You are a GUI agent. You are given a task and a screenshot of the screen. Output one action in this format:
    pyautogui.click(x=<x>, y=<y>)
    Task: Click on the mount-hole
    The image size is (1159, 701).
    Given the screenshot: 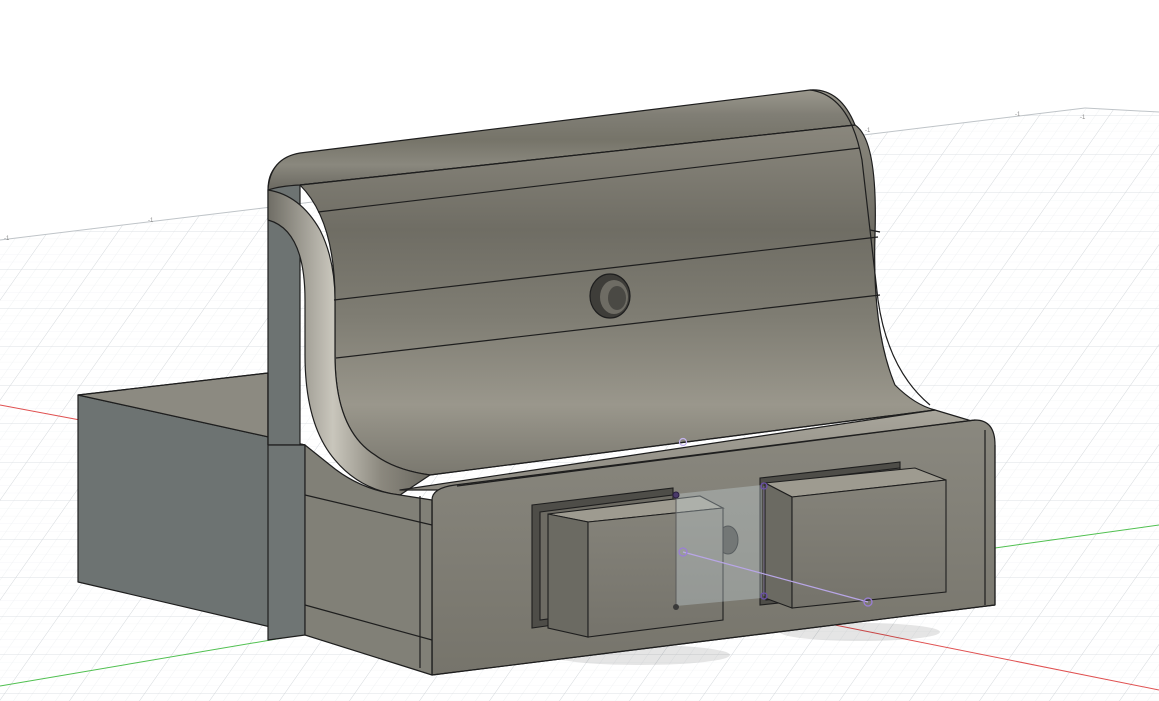 What is the action you would take?
    pyautogui.click(x=610, y=296)
    